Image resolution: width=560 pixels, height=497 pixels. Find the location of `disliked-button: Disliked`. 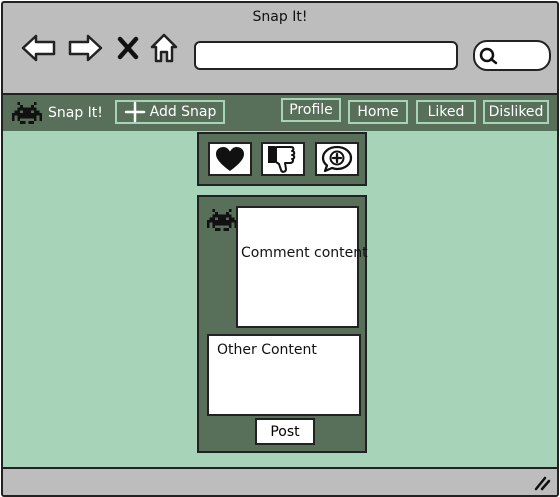

disliked-button: Disliked is located at coordinates (516, 112).